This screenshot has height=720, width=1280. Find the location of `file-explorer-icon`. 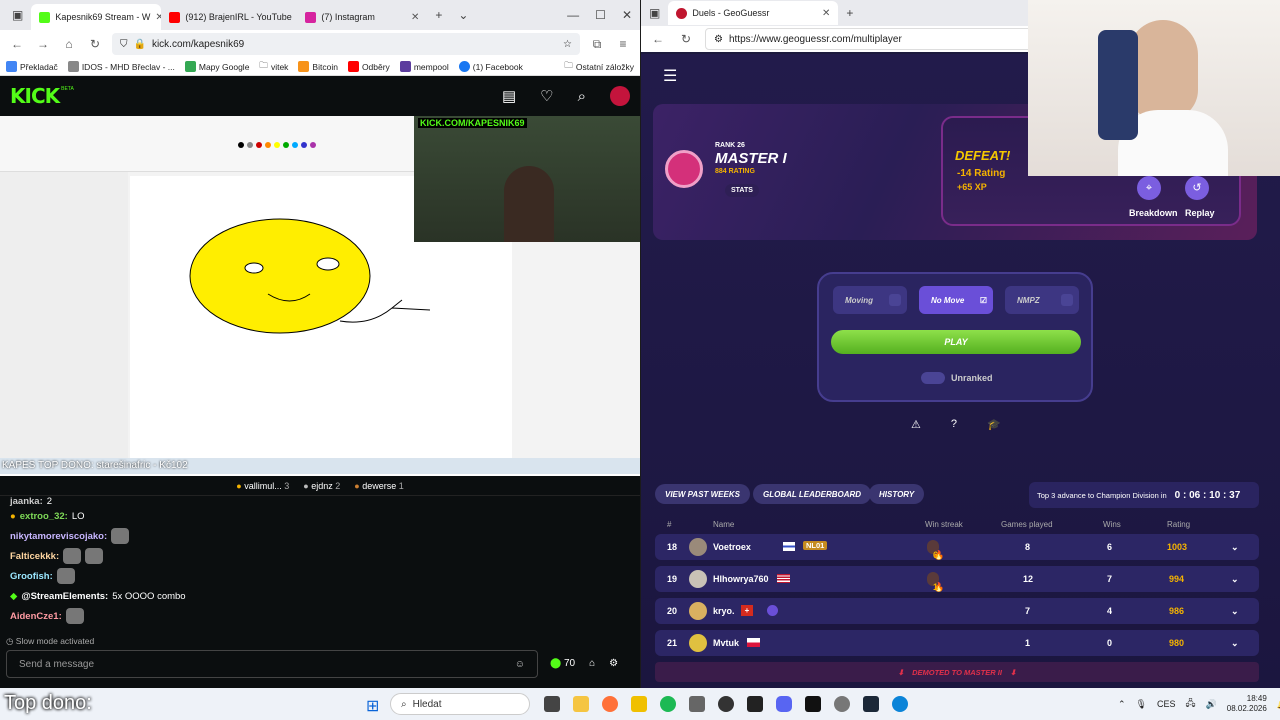

file-explorer-icon is located at coordinates (581, 704).